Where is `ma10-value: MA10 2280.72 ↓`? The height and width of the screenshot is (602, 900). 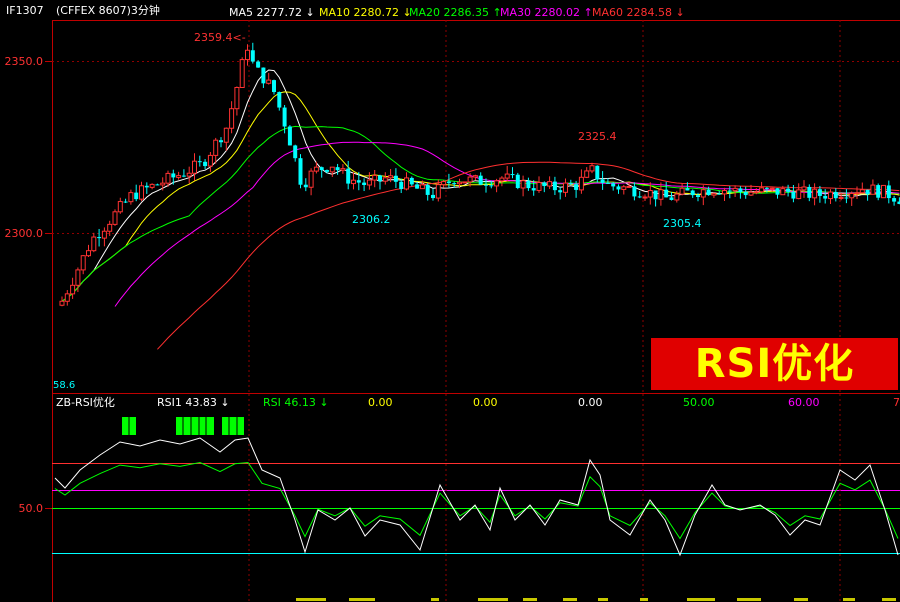 ma10-value: MA10 2280.72 ↓ is located at coordinates (365, 12).